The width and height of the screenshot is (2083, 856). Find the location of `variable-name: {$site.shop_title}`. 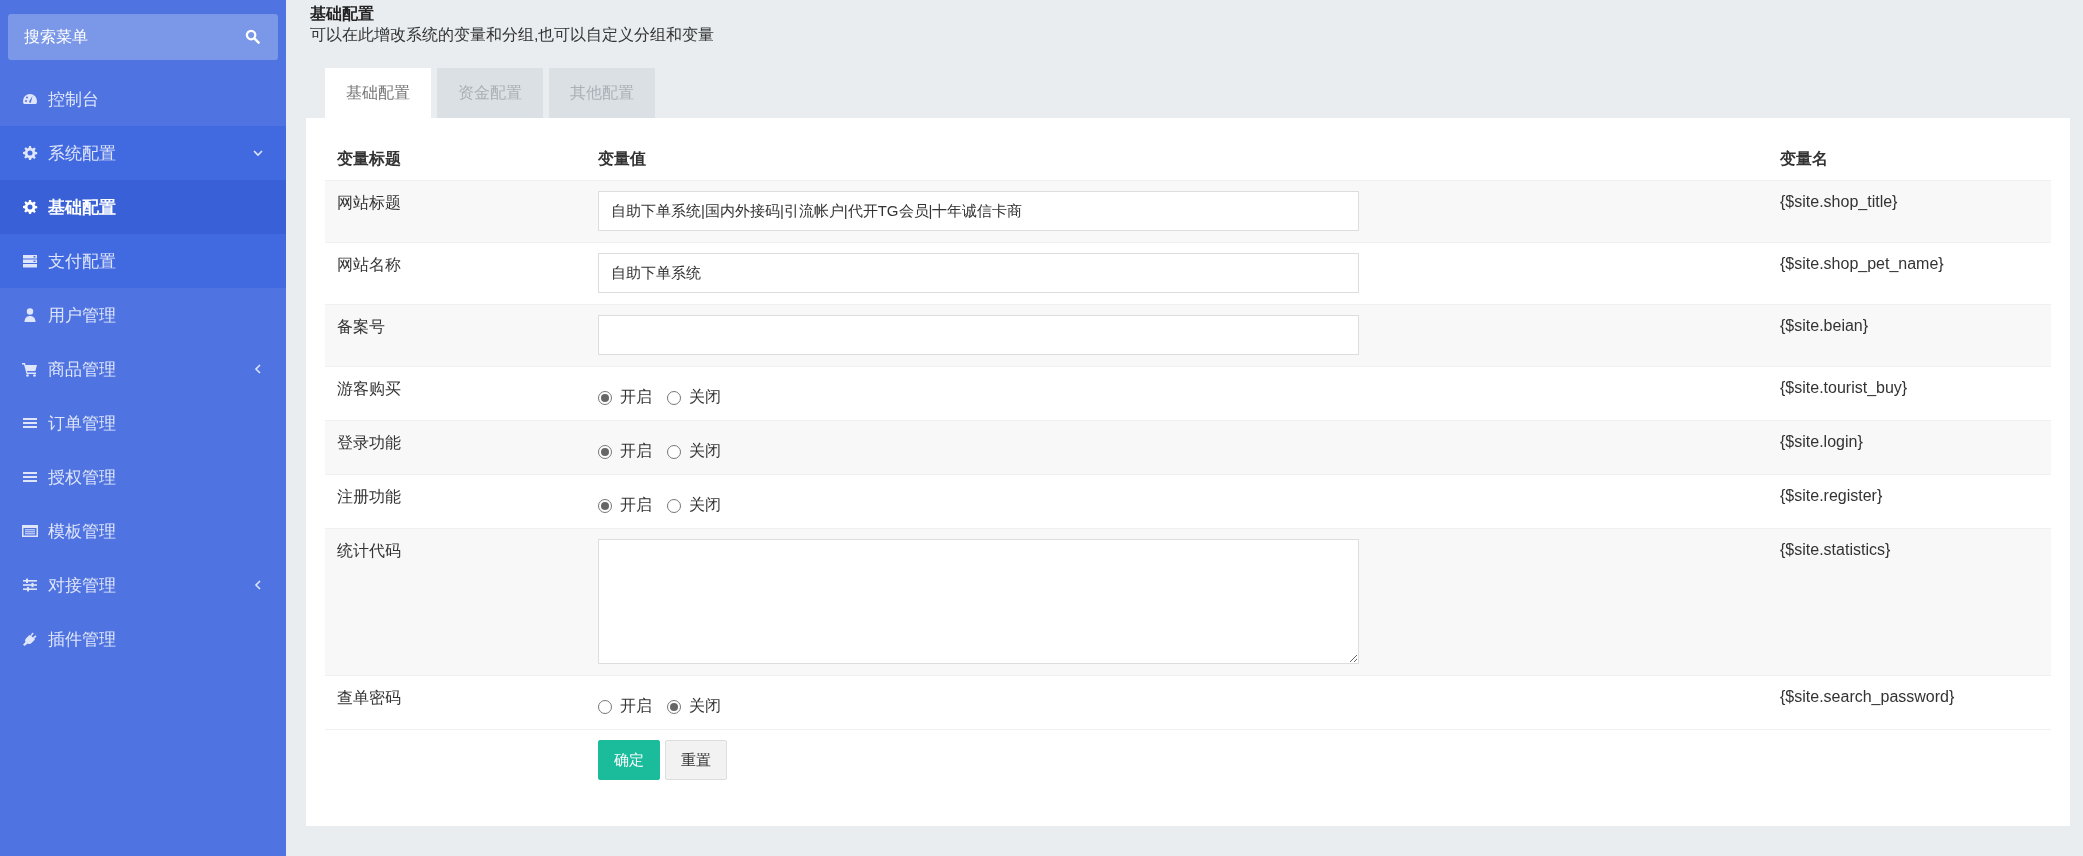

variable-name: {$site.shop_title} is located at coordinates (1839, 202).